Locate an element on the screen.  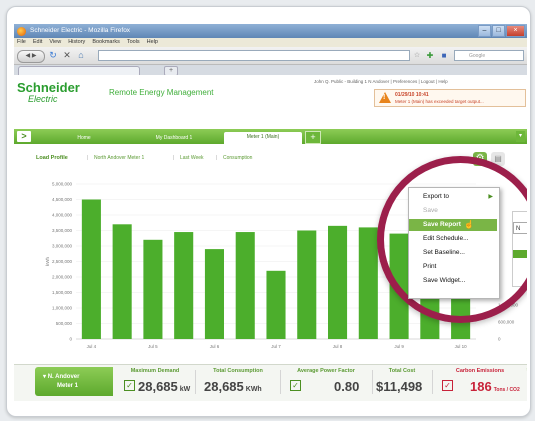
menu-help: Help is located at coordinates (152, 42).